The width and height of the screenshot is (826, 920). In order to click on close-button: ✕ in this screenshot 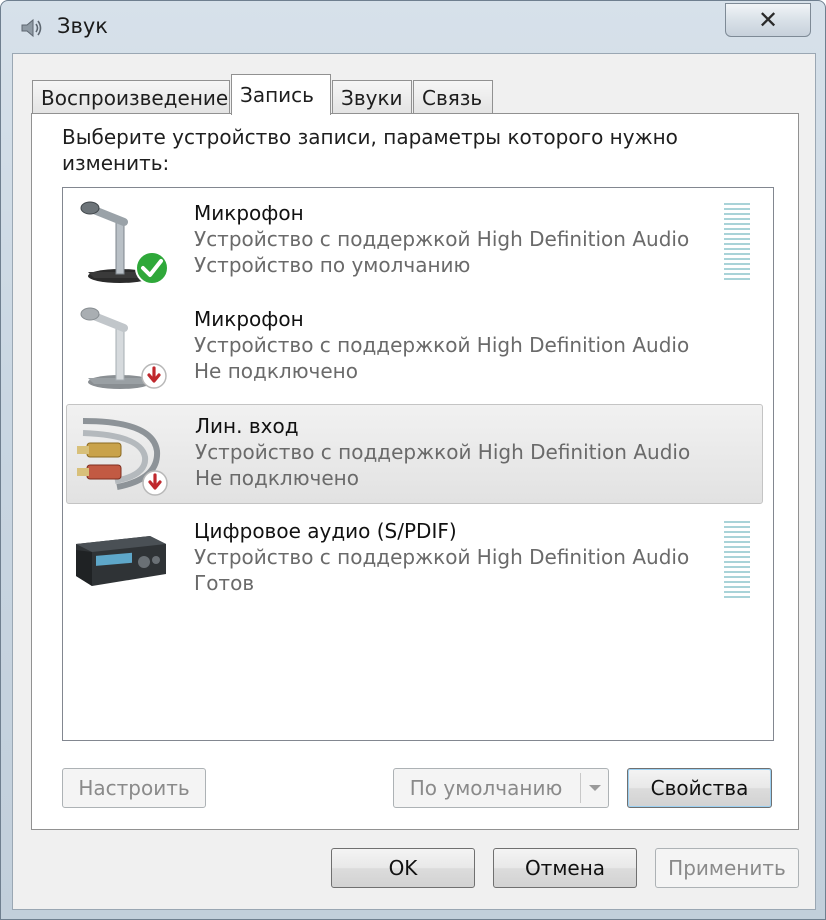, I will do `click(768, 20)`.